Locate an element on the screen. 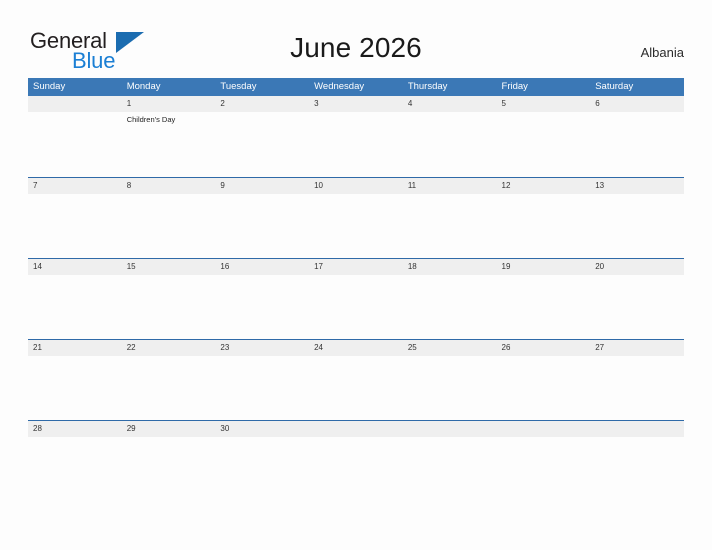 The height and width of the screenshot is (550, 712). day-number-8: 8 is located at coordinates (169, 186).